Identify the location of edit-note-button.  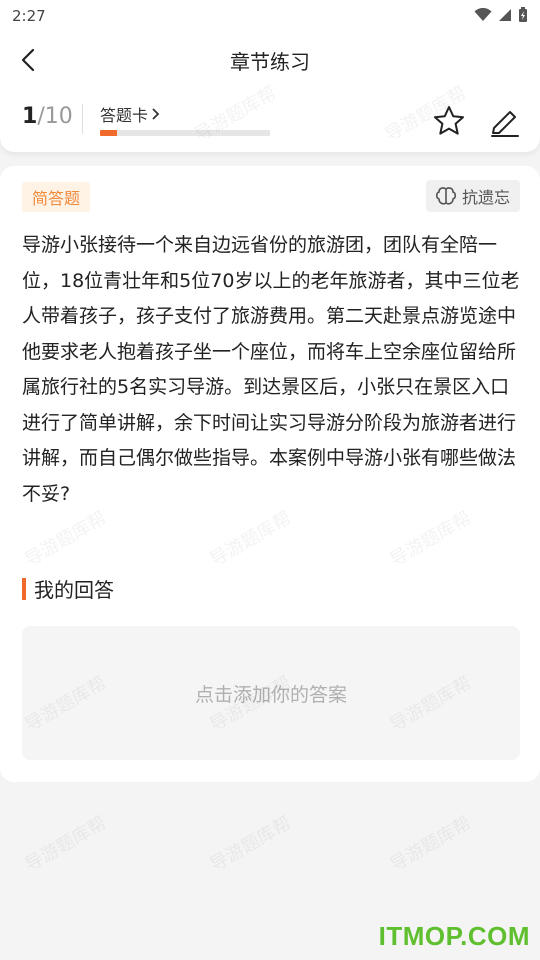
(505, 121).